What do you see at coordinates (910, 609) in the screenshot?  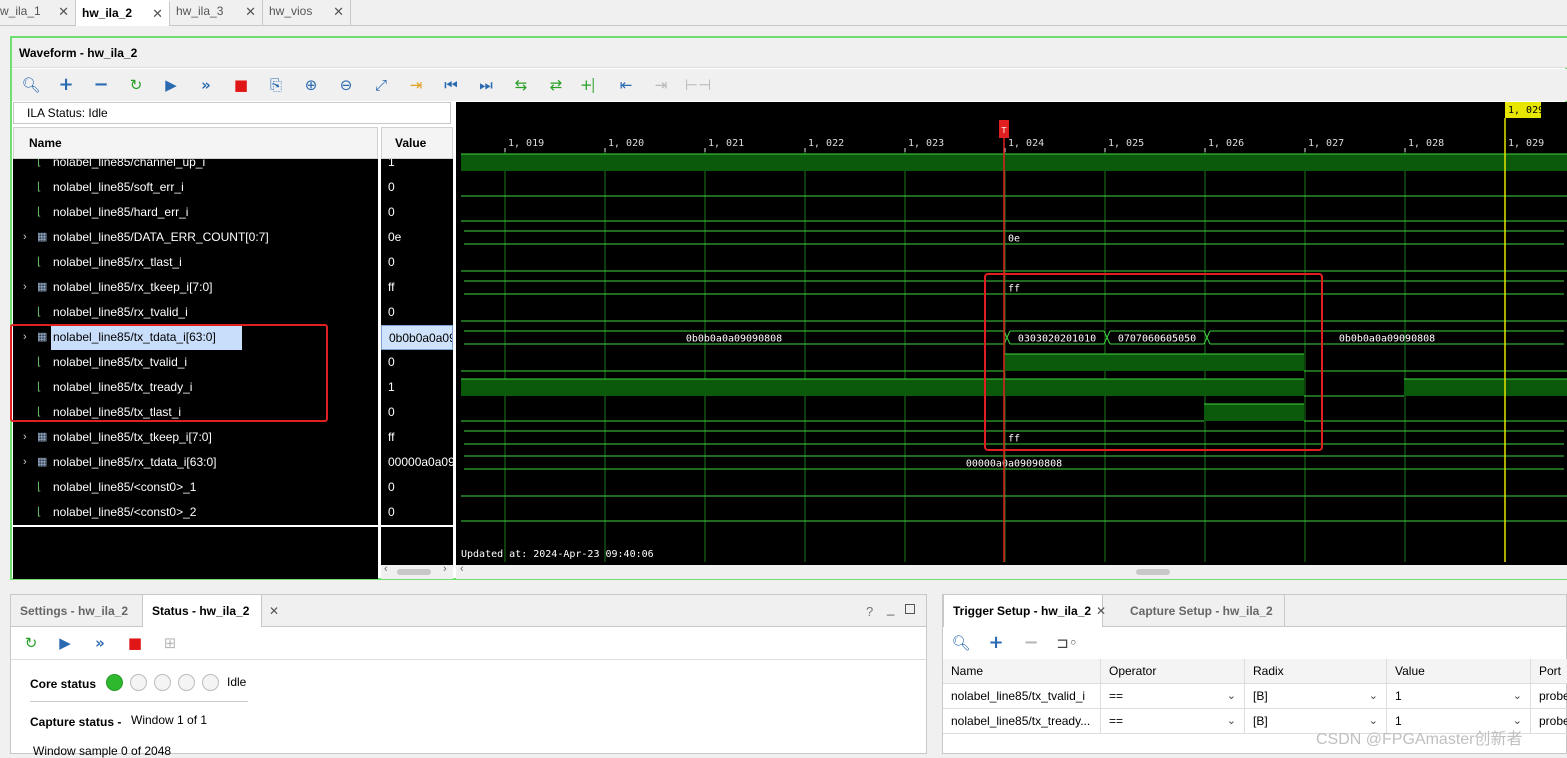 I see `maximize-icon` at bounding box center [910, 609].